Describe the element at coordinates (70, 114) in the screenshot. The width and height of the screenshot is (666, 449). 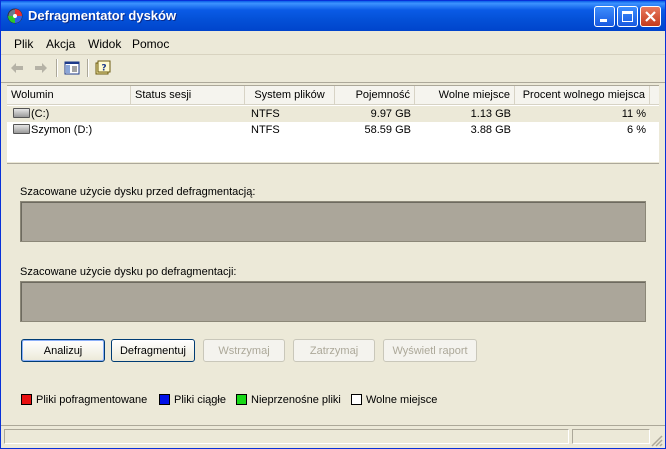
I see `volume-name-cell: (C:)` at that location.